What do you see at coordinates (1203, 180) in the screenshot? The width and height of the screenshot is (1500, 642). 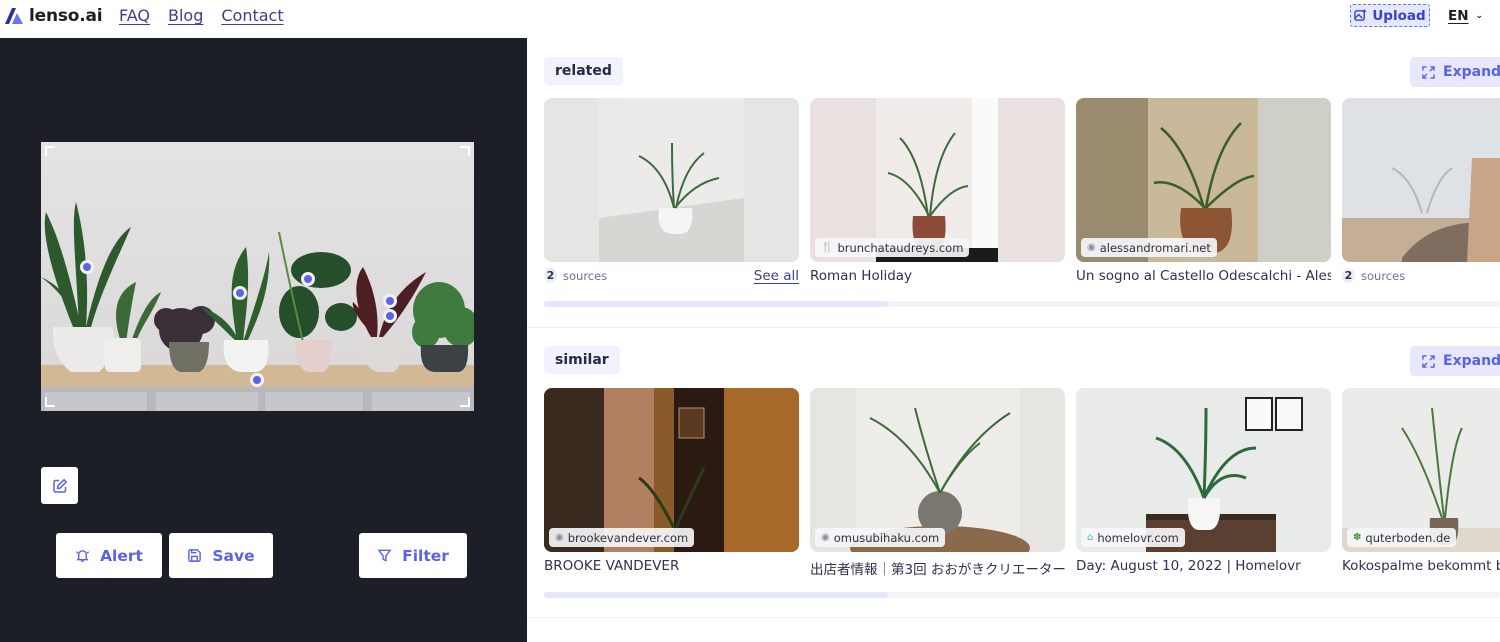 I see `result-thumbnail: ◉ alessandromari.net` at bounding box center [1203, 180].